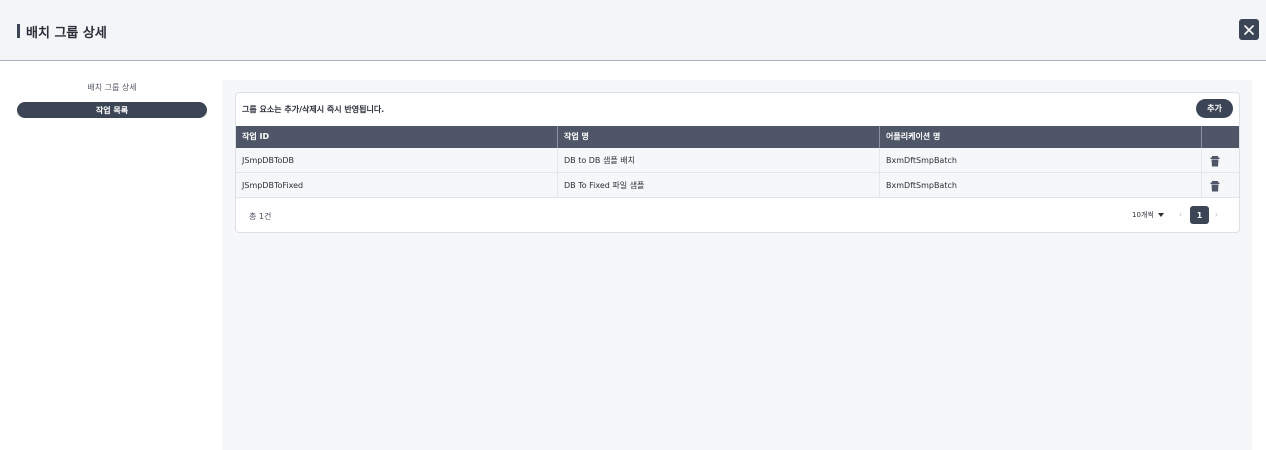 Image resolution: width=1266 pixels, height=450 pixels. Describe the element at coordinates (719, 160) in the screenshot. I see `cell-job-name: DB to DB 샘플 배치` at that location.